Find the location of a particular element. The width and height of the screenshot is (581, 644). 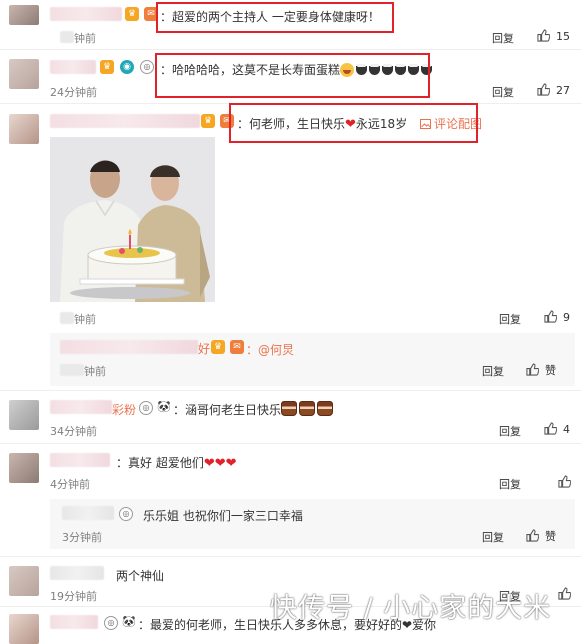

reply-text: ：@何炅 is located at coordinates (270, 350).